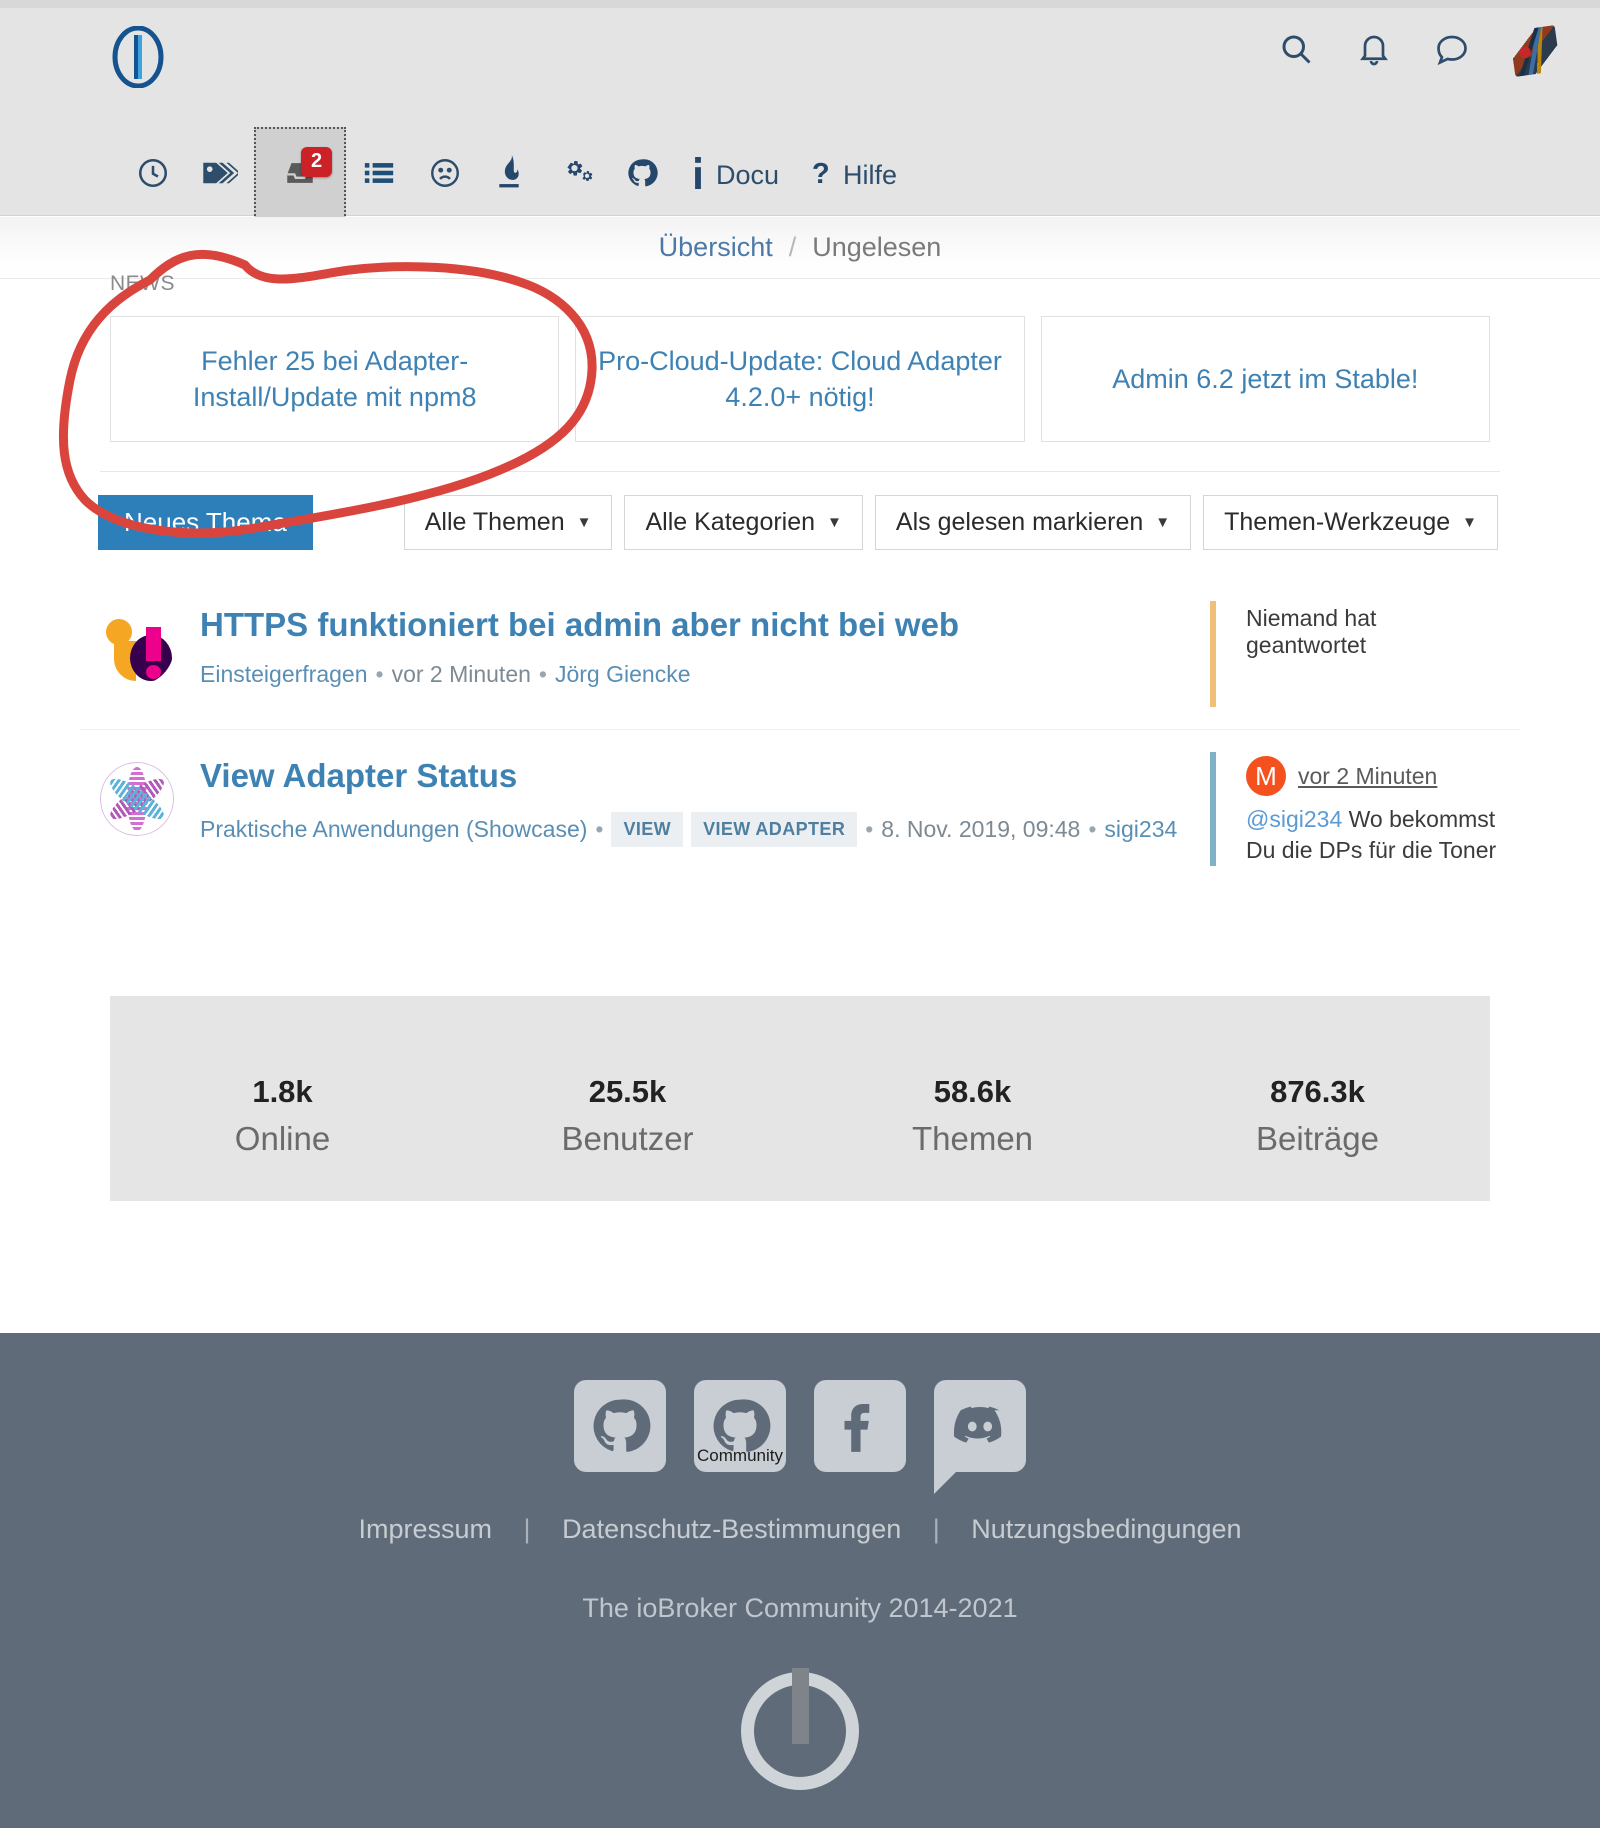 Image resolution: width=1600 pixels, height=1828 pixels. I want to click on github-community-icon: Community, so click(740, 1426).